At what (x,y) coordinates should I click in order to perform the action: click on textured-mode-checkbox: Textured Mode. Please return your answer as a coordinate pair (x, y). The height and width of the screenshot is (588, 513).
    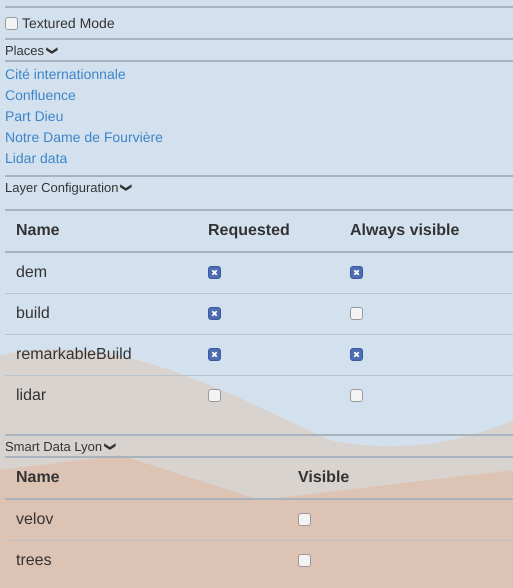
    Looking at the image, I should click on (60, 23).